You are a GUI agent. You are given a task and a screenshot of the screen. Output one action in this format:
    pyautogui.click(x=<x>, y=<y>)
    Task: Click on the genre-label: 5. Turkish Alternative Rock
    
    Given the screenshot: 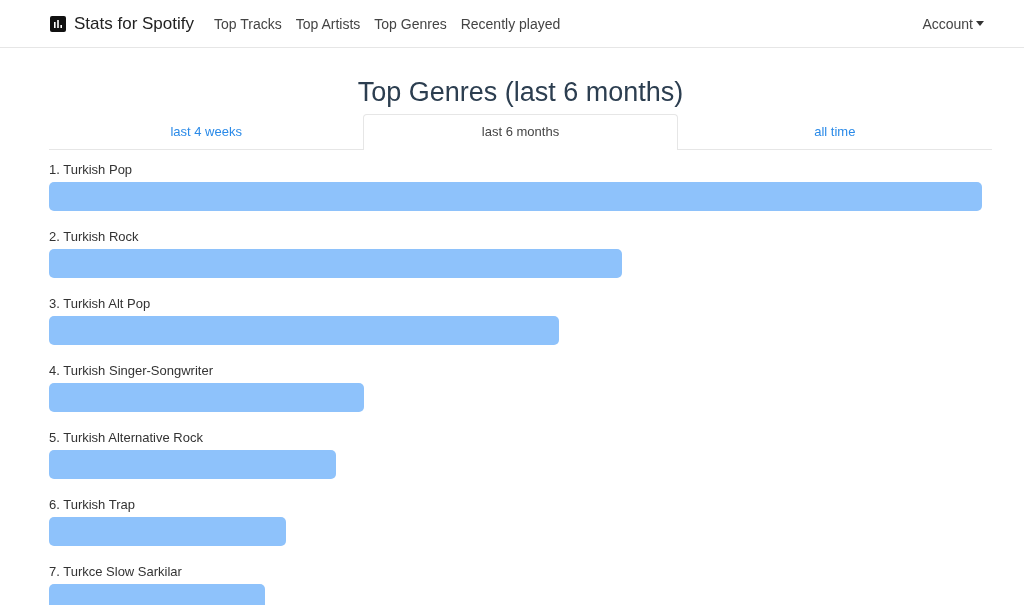 What is the action you would take?
    pyautogui.click(x=126, y=437)
    